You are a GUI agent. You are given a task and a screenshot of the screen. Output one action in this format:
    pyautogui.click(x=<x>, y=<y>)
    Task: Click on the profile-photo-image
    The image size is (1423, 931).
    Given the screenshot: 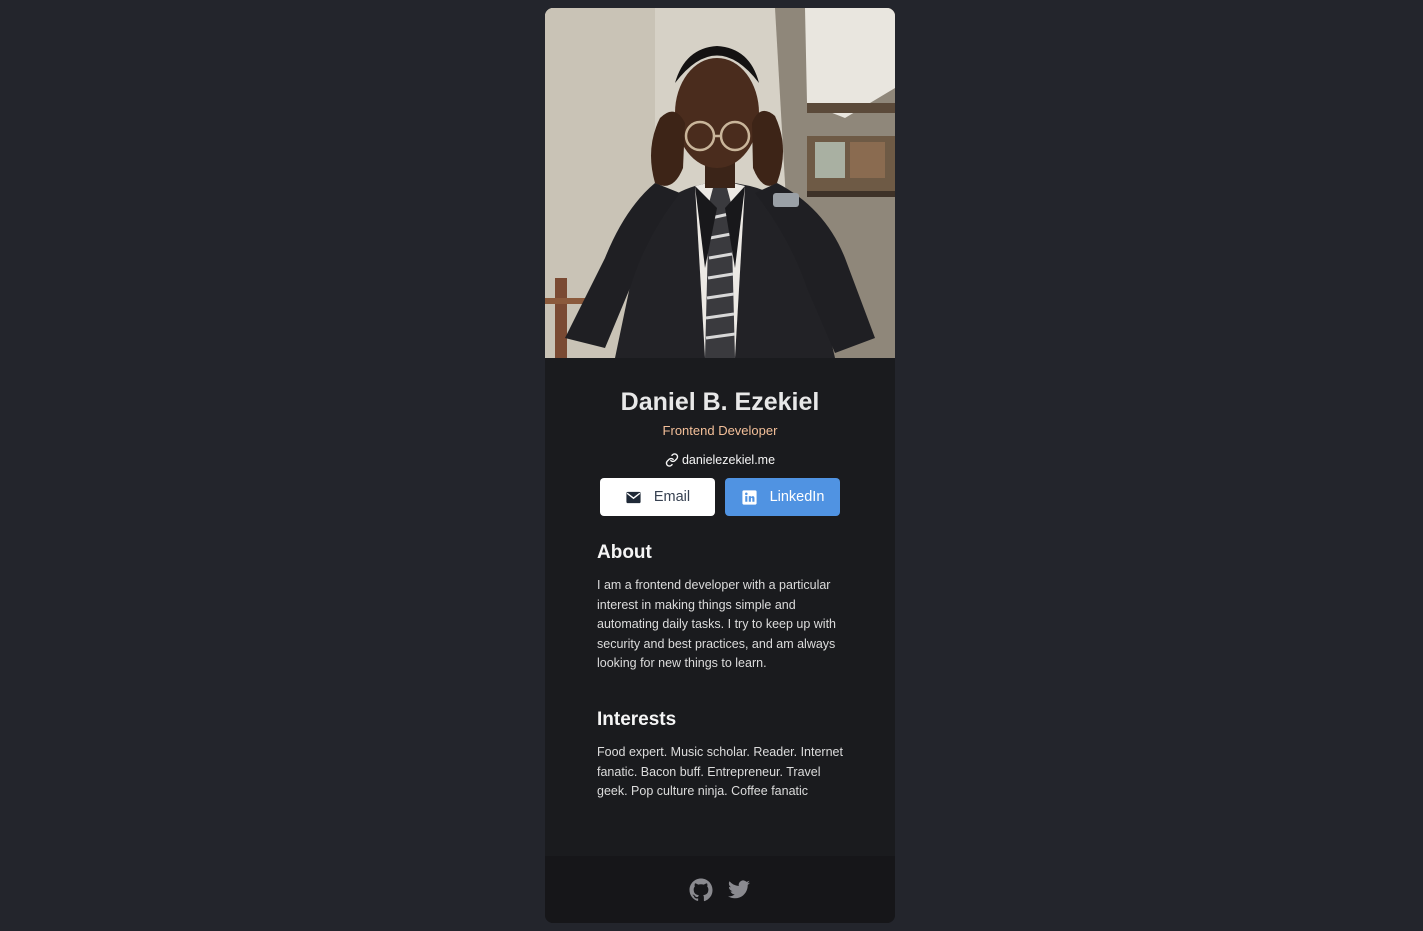 What is the action you would take?
    pyautogui.click(x=720, y=183)
    